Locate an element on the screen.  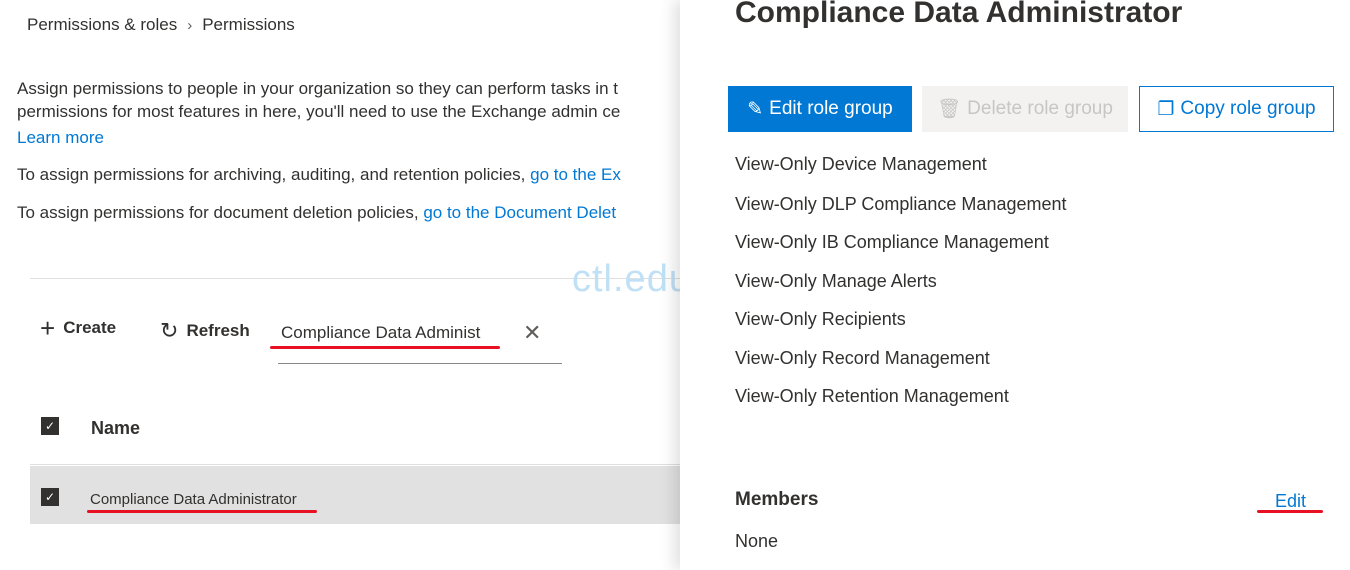
search-value: Compliance Data Administ is located at coordinates (381, 332).